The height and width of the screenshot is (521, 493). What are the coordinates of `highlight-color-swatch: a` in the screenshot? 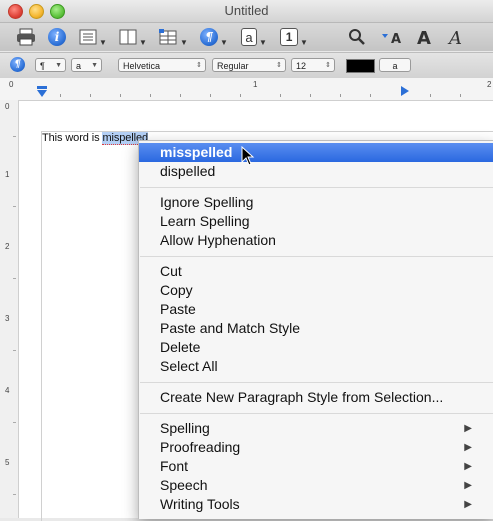 It's located at (395, 65).